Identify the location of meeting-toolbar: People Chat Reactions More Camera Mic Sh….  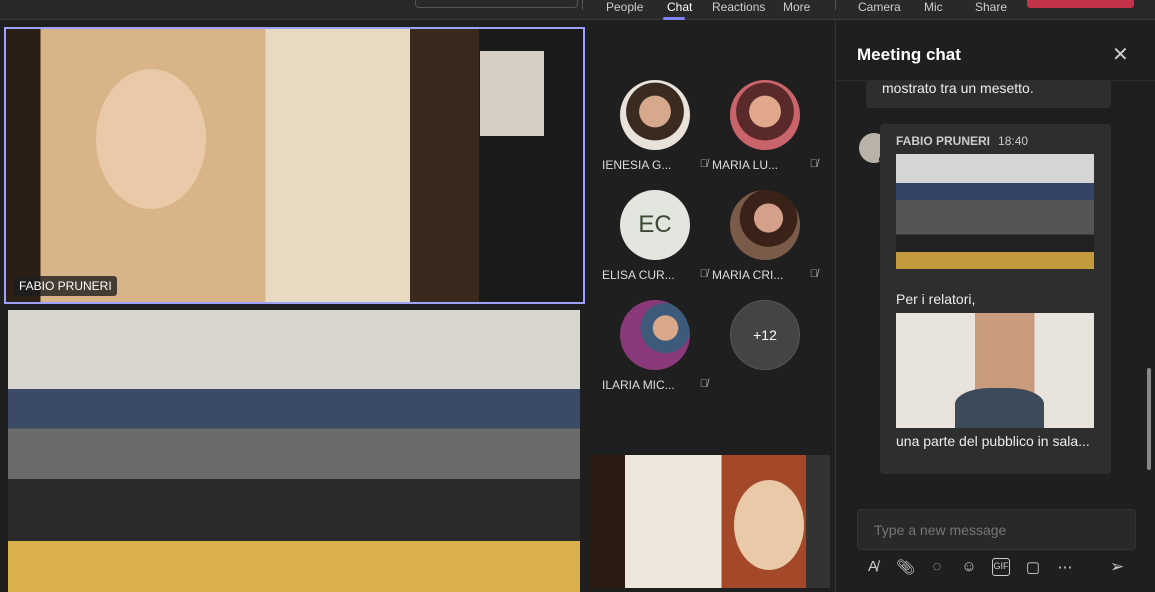
(577, 10).